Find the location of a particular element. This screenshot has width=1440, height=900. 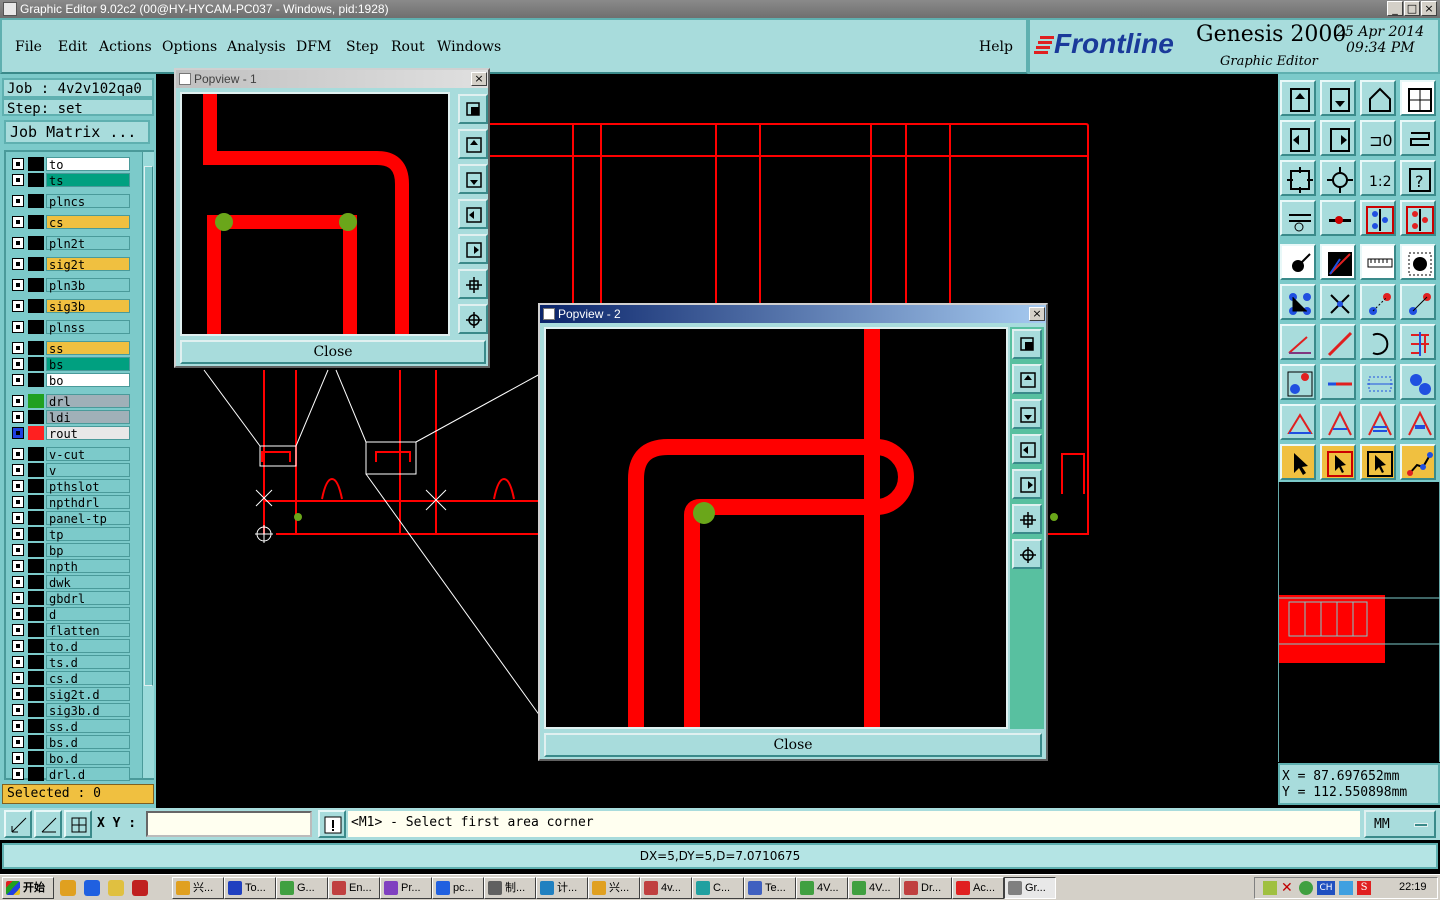

xy-input is located at coordinates (229, 824).